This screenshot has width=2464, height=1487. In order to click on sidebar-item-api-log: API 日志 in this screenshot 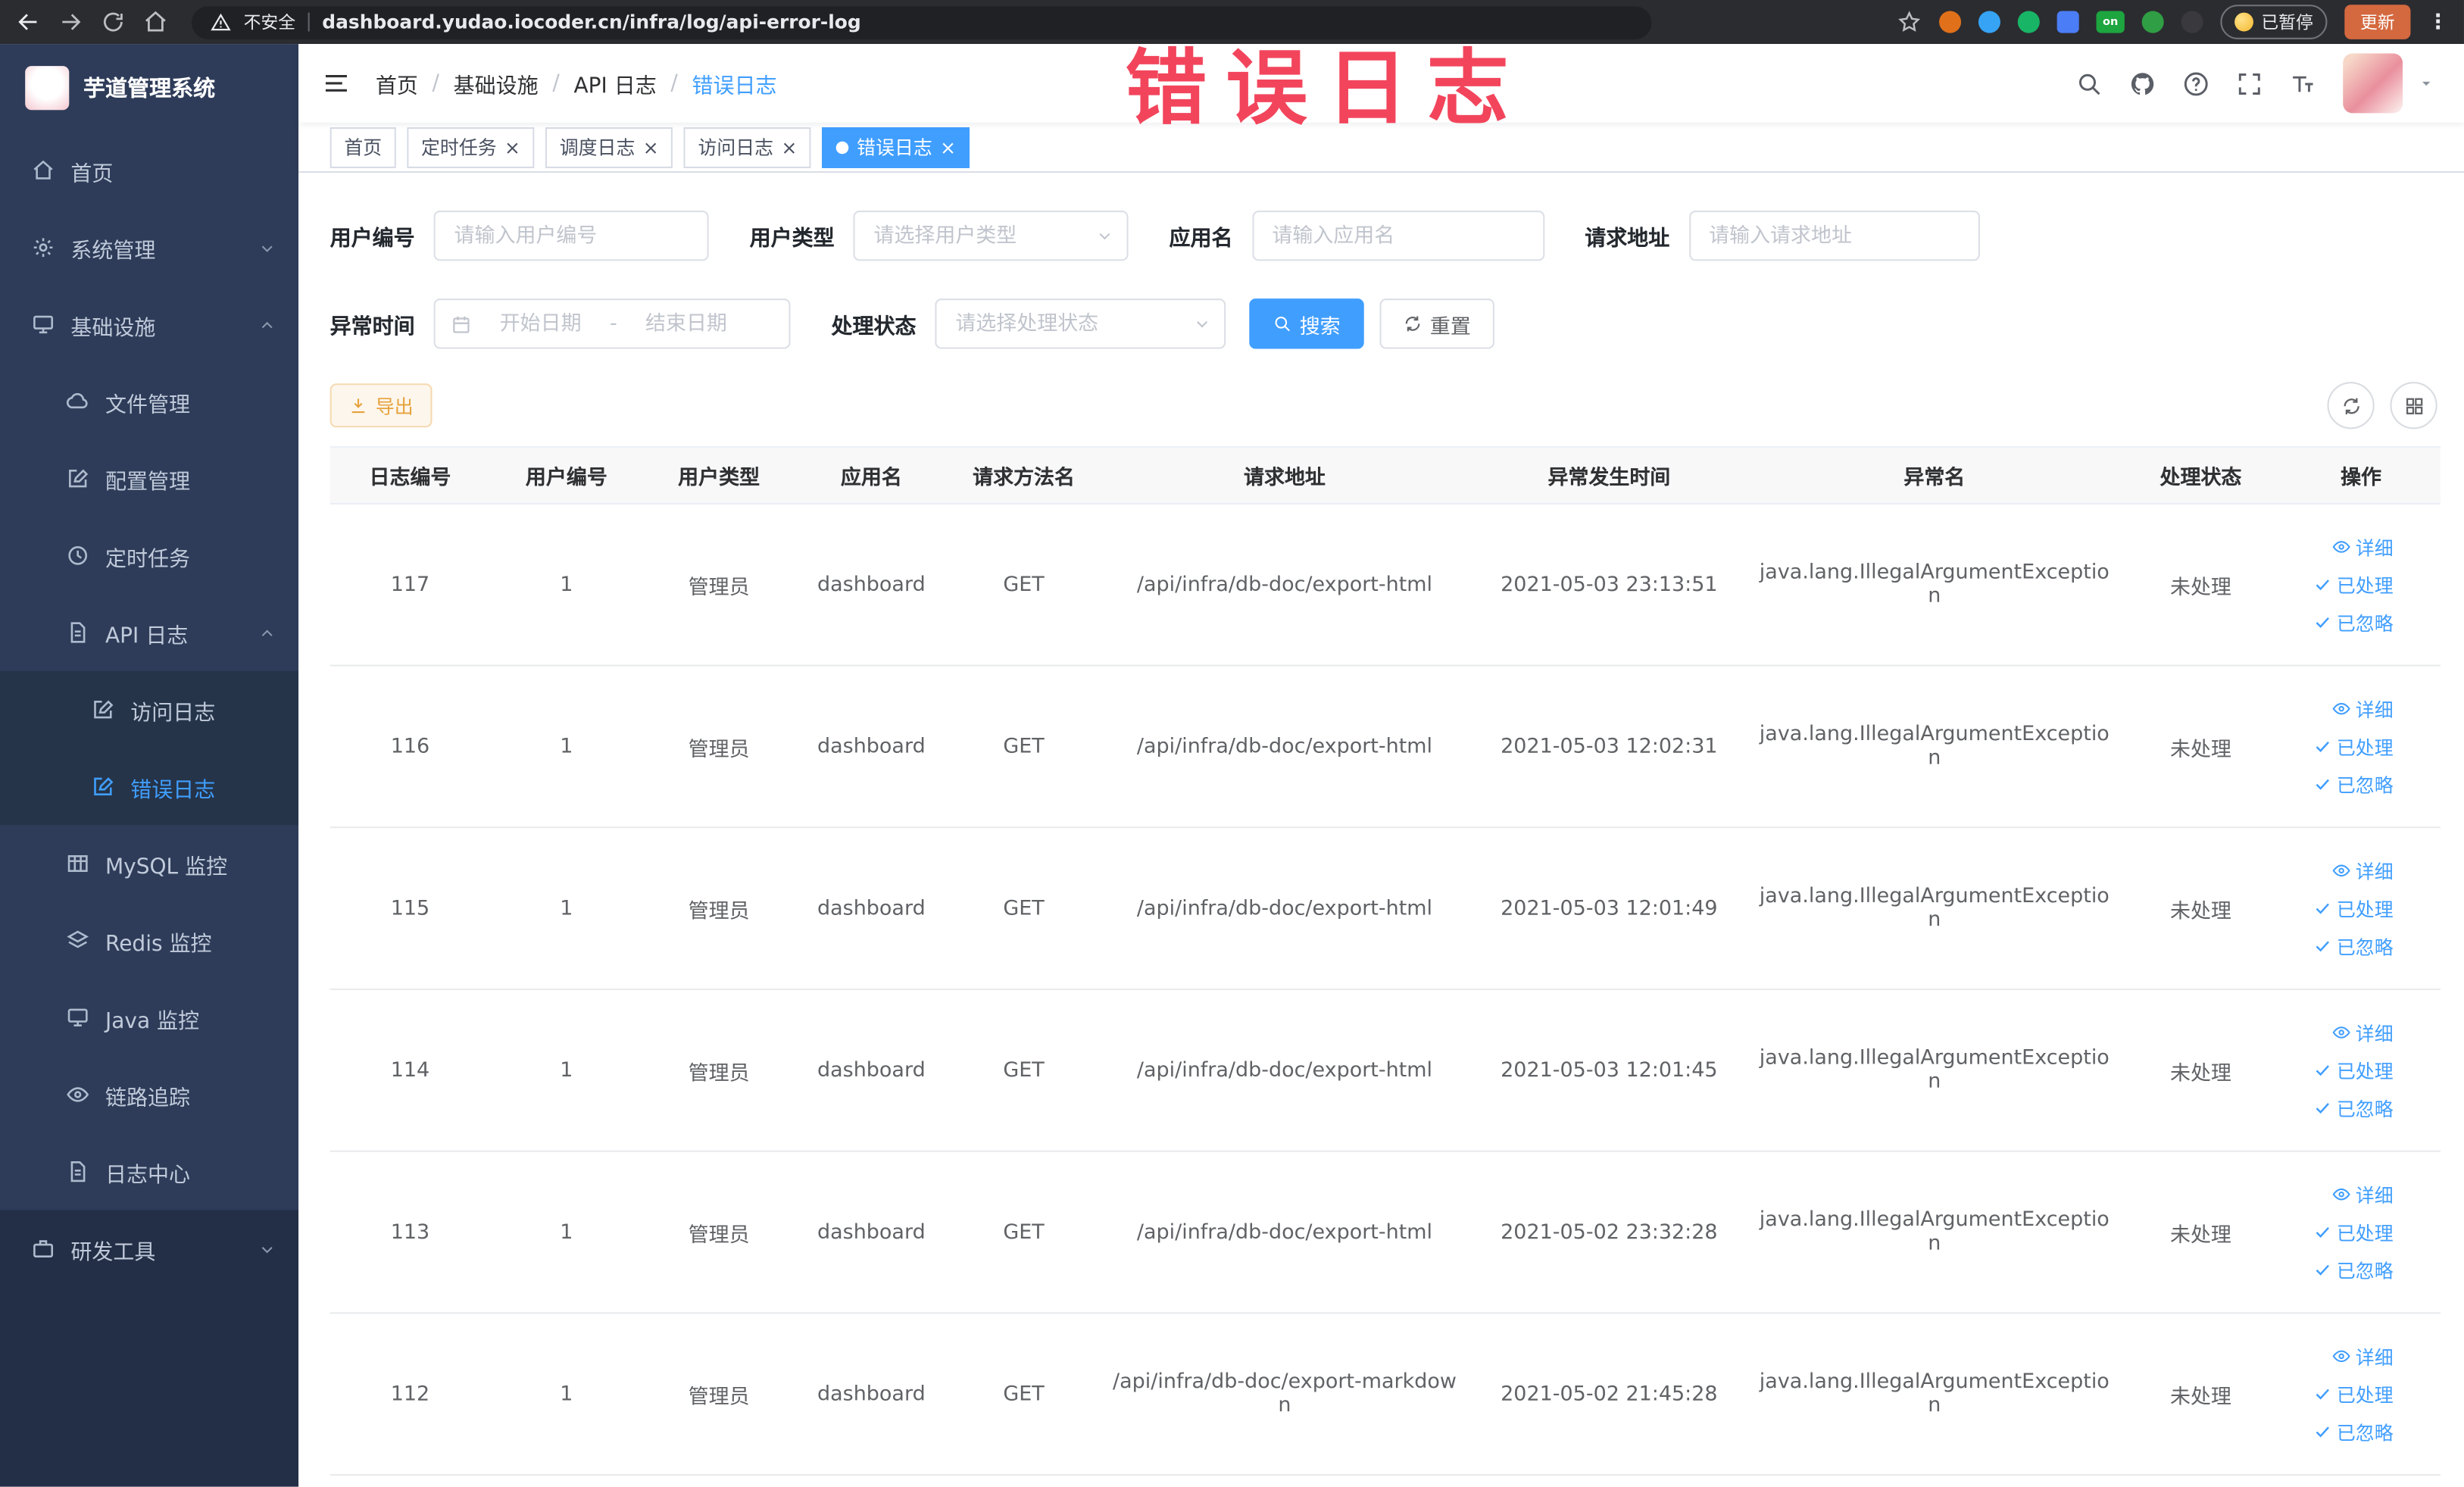, I will do `click(149, 632)`.